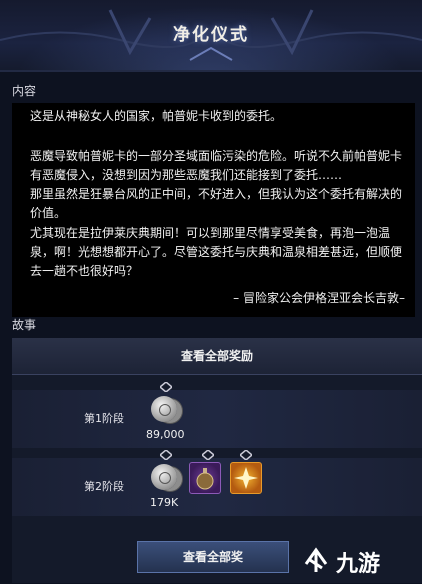 The height and width of the screenshot is (584, 422). What do you see at coordinates (84, 271) in the screenshot?
I see `content-paragraph: 去一趟不也很好吗？` at bounding box center [84, 271].